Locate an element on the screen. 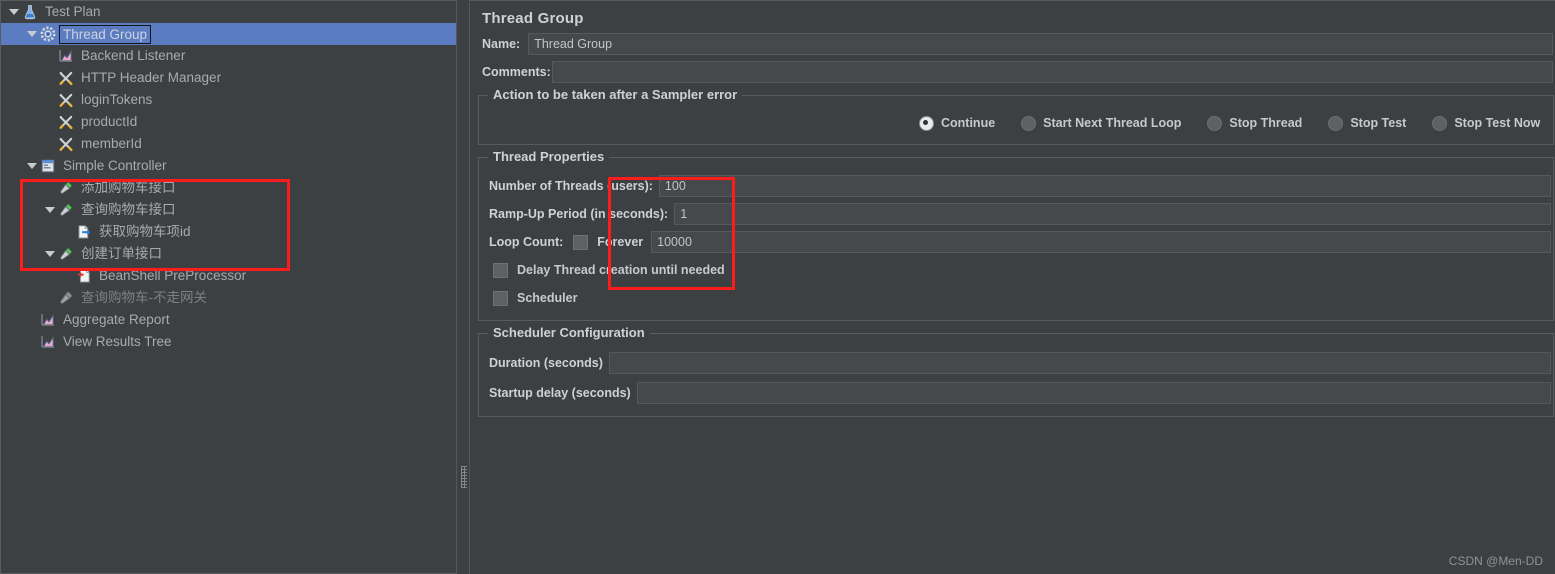  delay-thread-creation-row: Delay Thread creation until needed is located at coordinates (1016, 270).